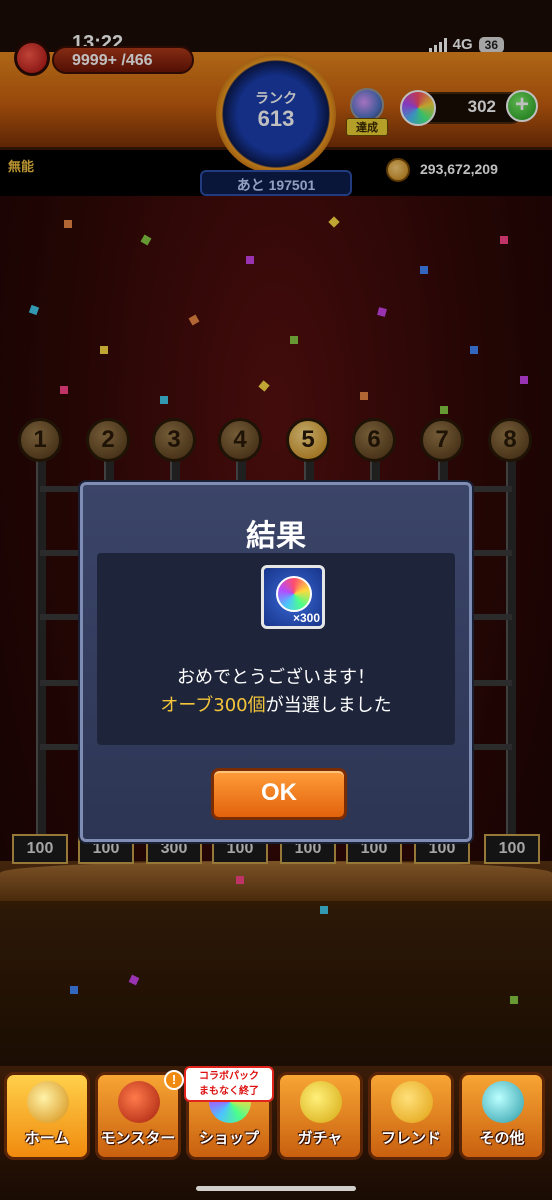 The image size is (552, 1200). Describe the element at coordinates (502, 1138) in the screenshot. I see `nav-other-label: その他` at that location.